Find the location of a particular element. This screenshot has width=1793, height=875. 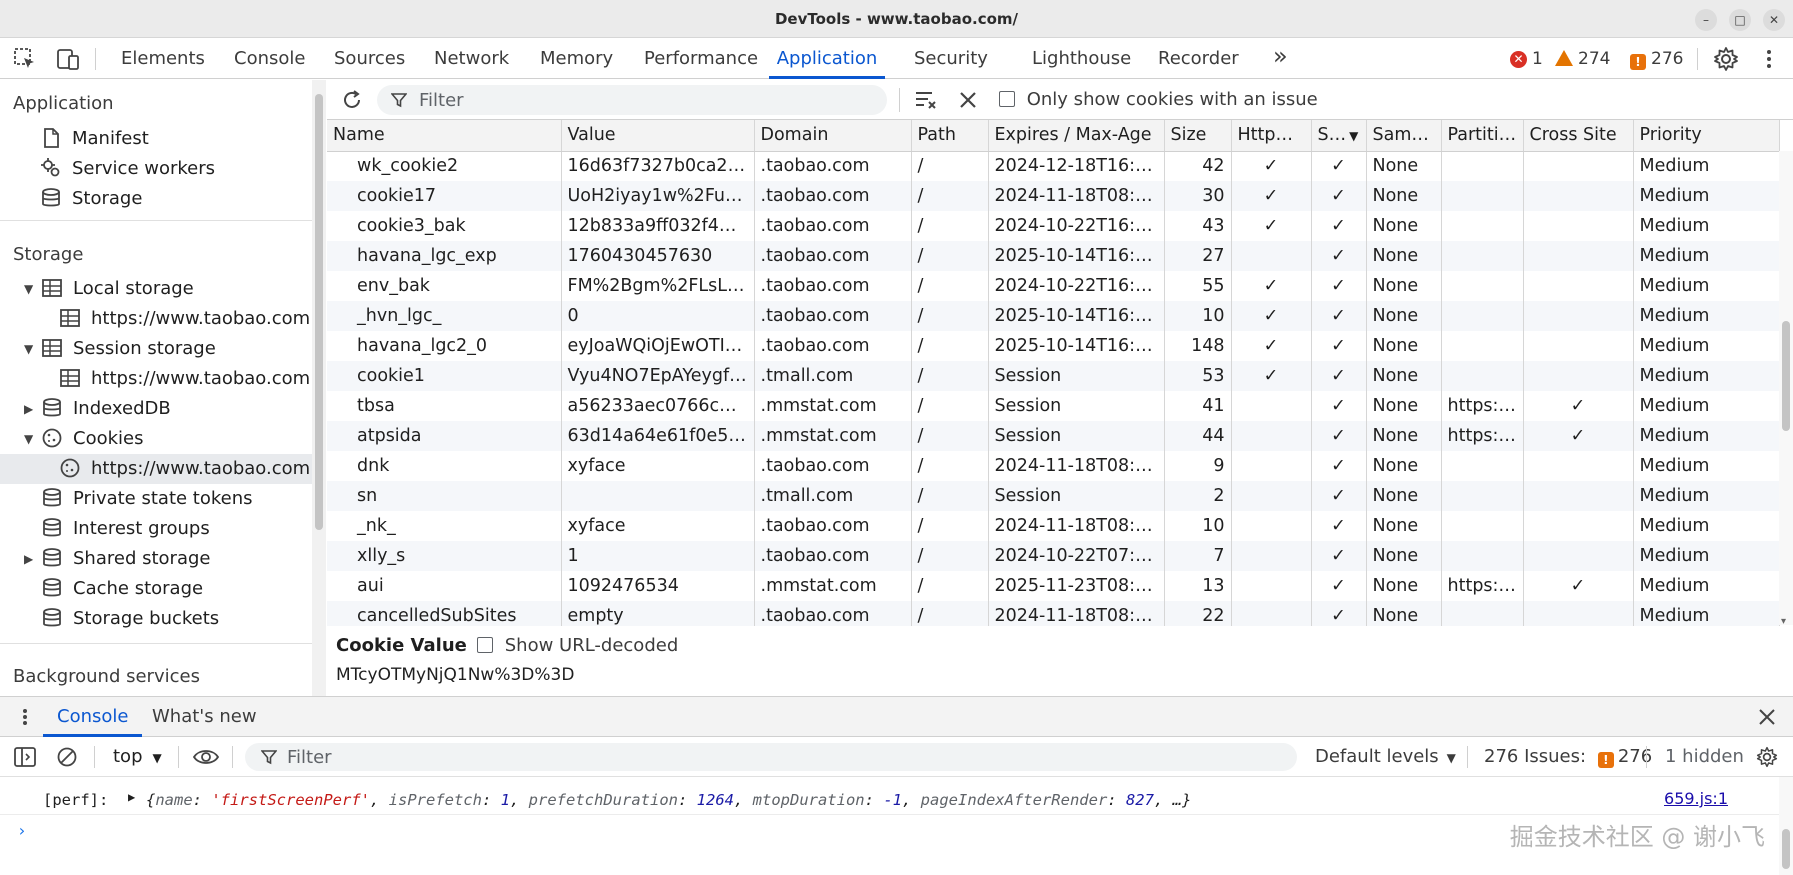

tab-recorder: Recorder is located at coordinates (1198, 58).